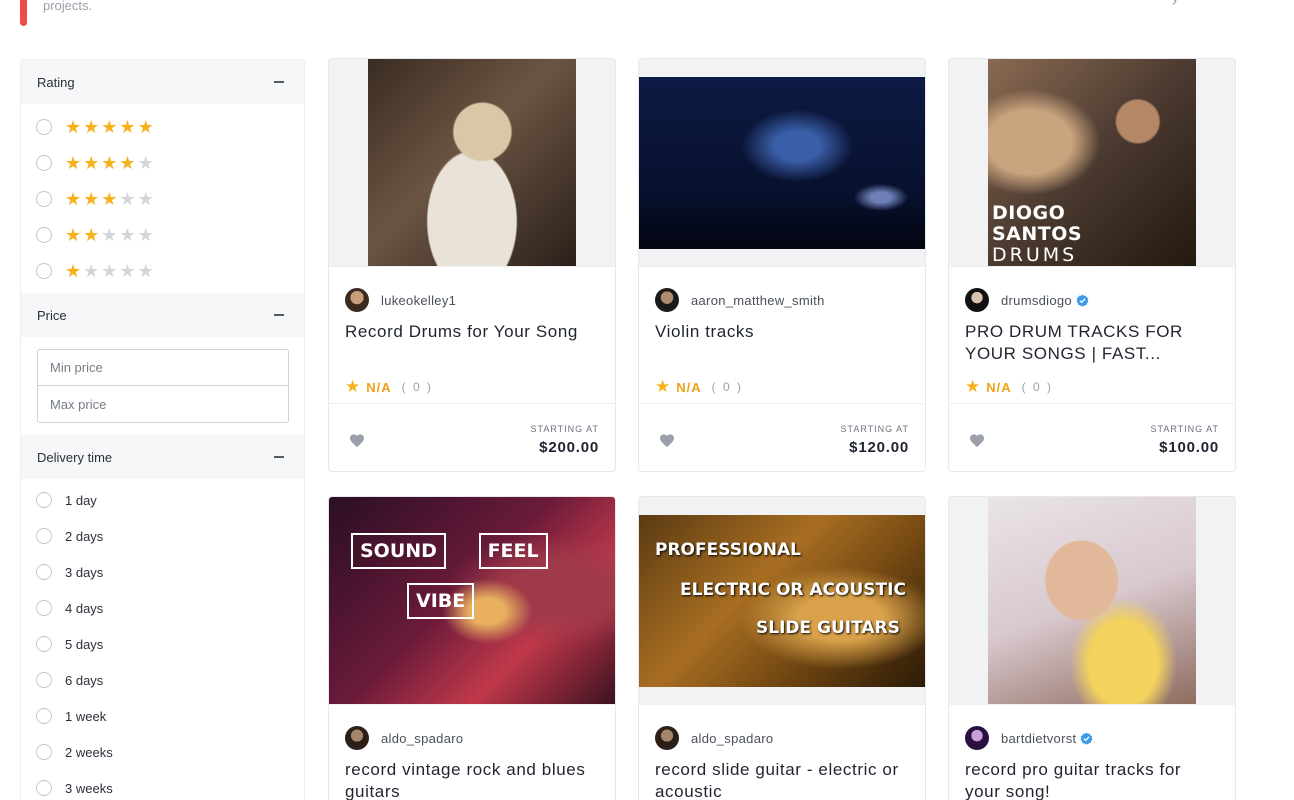 The height and width of the screenshot is (800, 1294). I want to click on info-banner: projects. y, so click(647, 14).